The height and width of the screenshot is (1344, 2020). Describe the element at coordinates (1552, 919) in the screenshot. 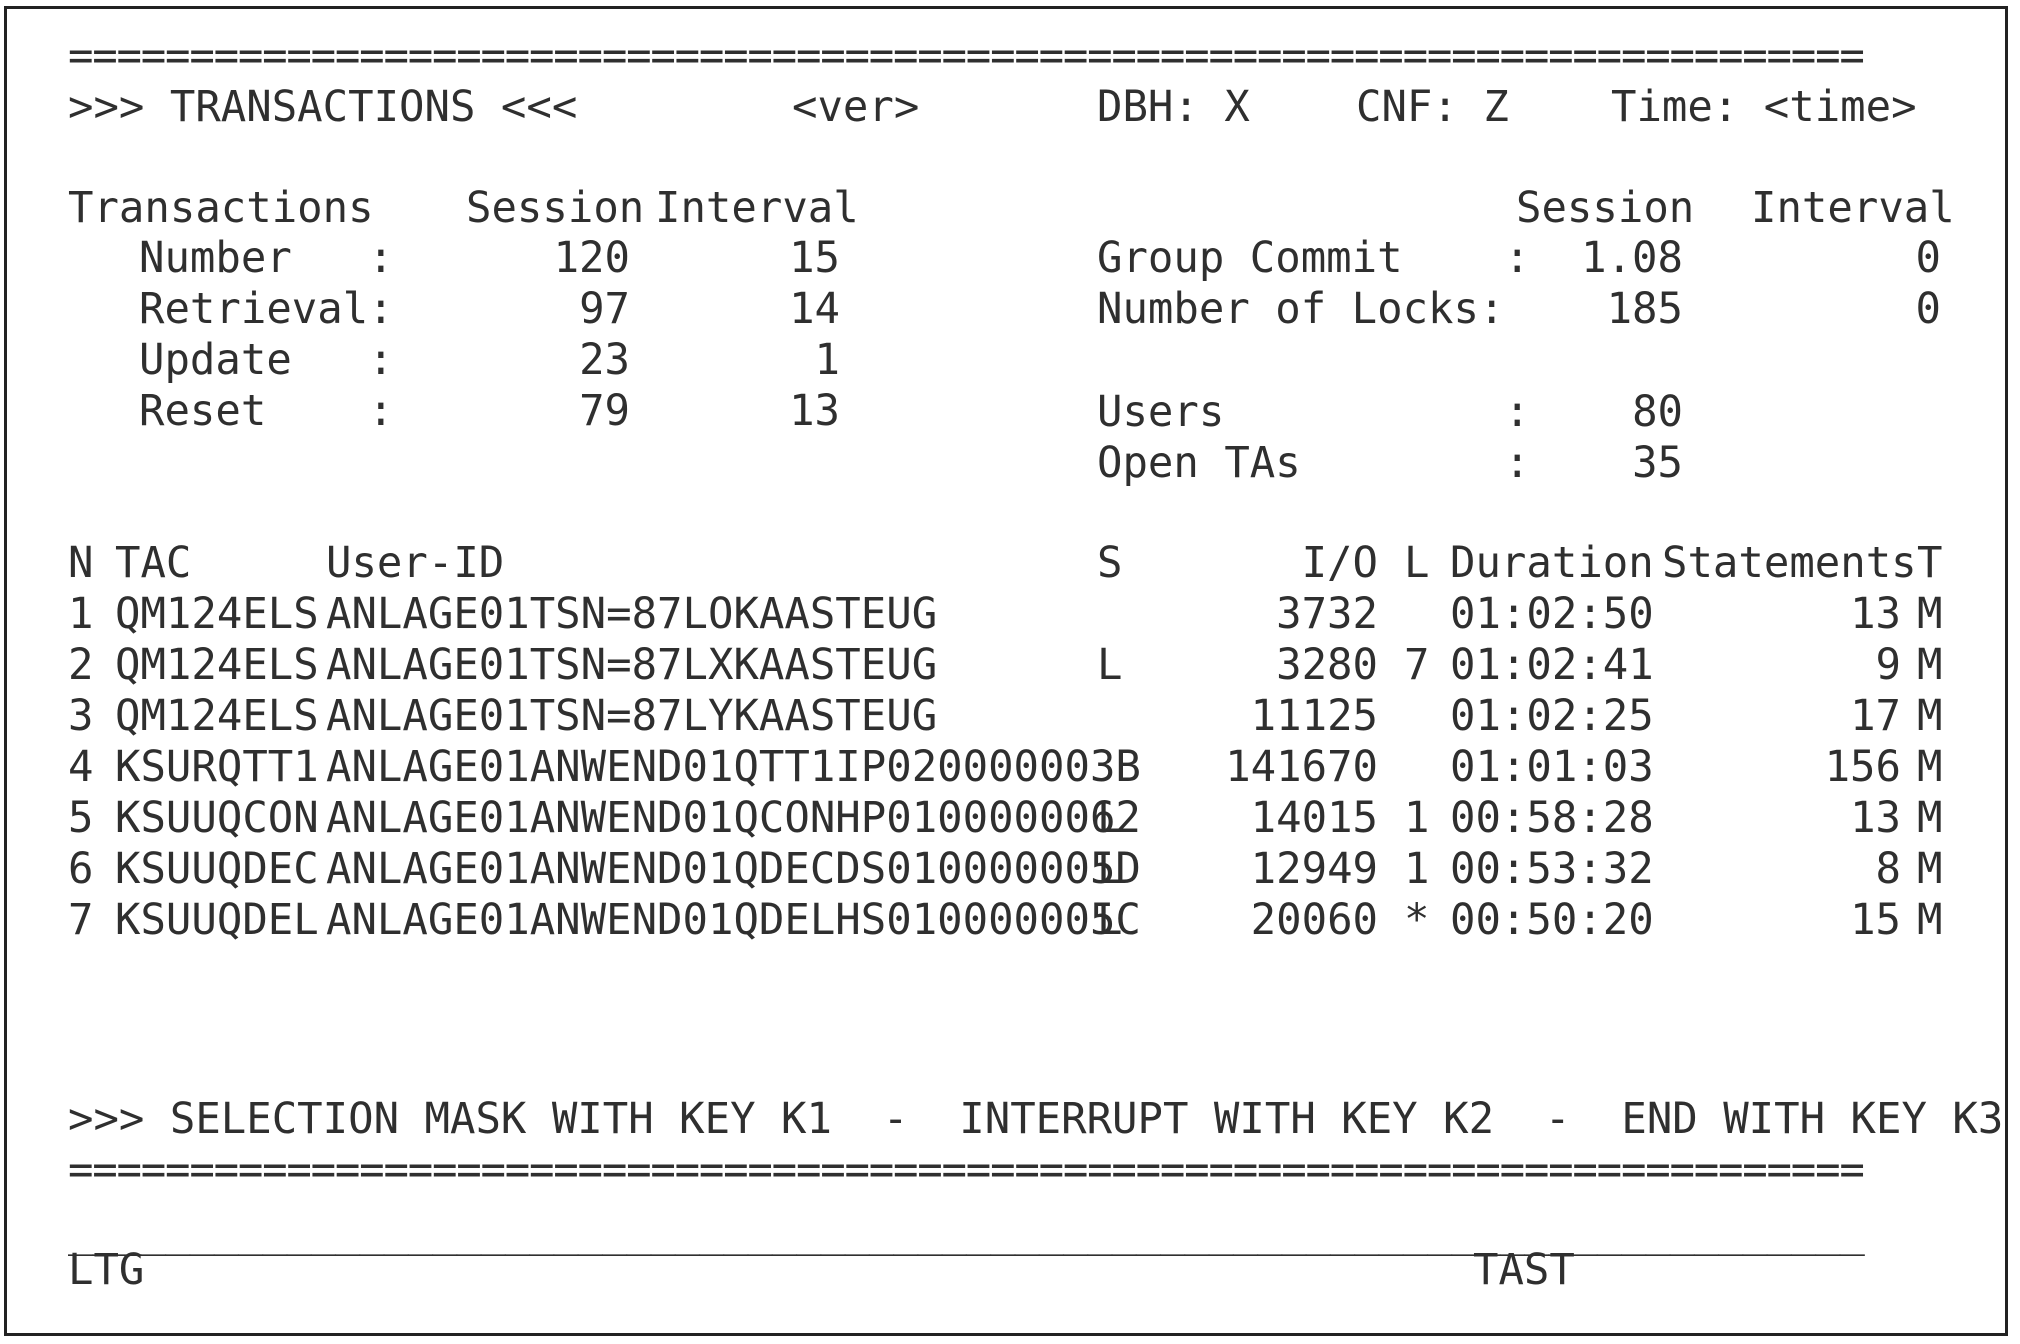

I see `row-duration: 00:50:20` at that location.